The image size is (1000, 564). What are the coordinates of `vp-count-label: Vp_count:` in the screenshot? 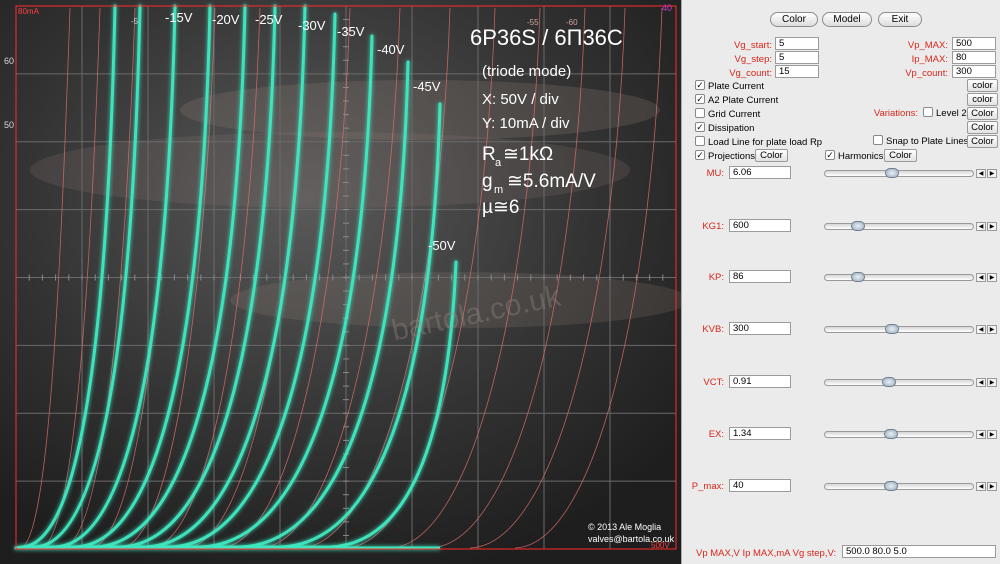 It's located at (926, 73).